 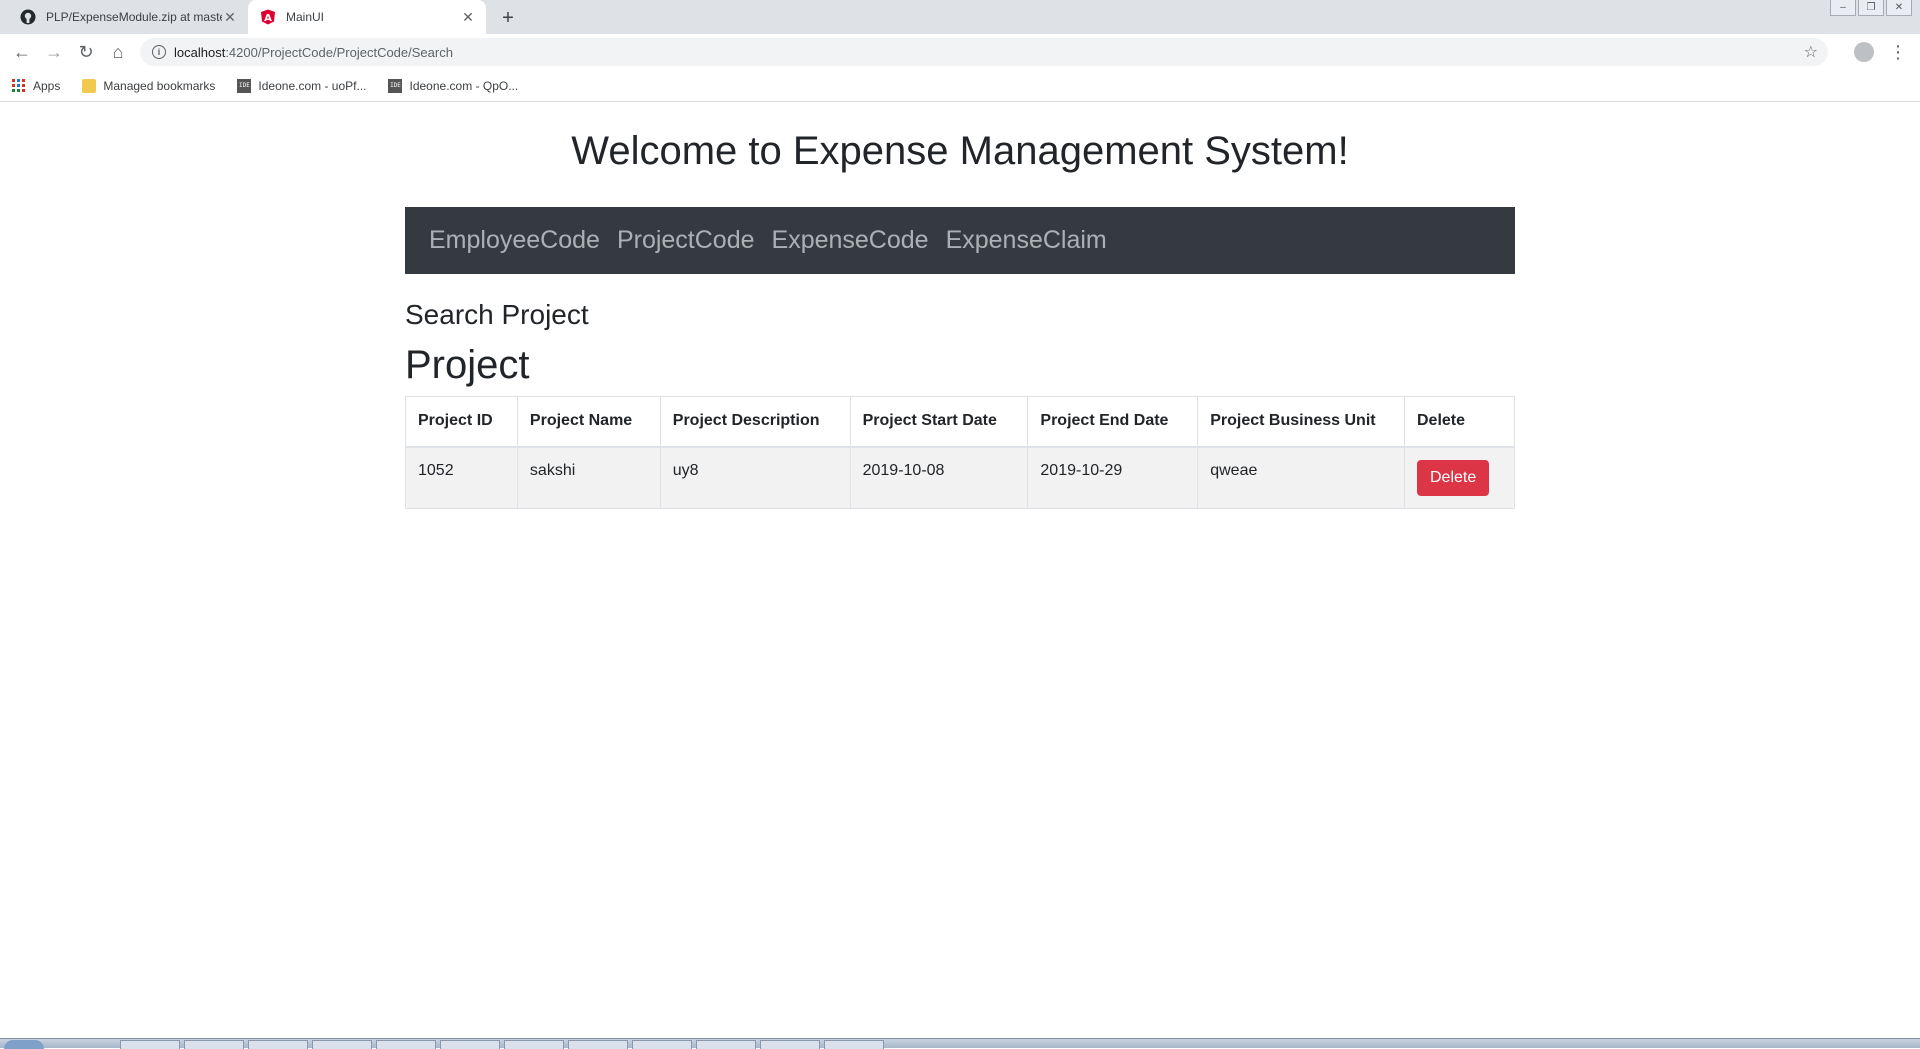 I want to click on svg-text: A, so click(x=268, y=18).